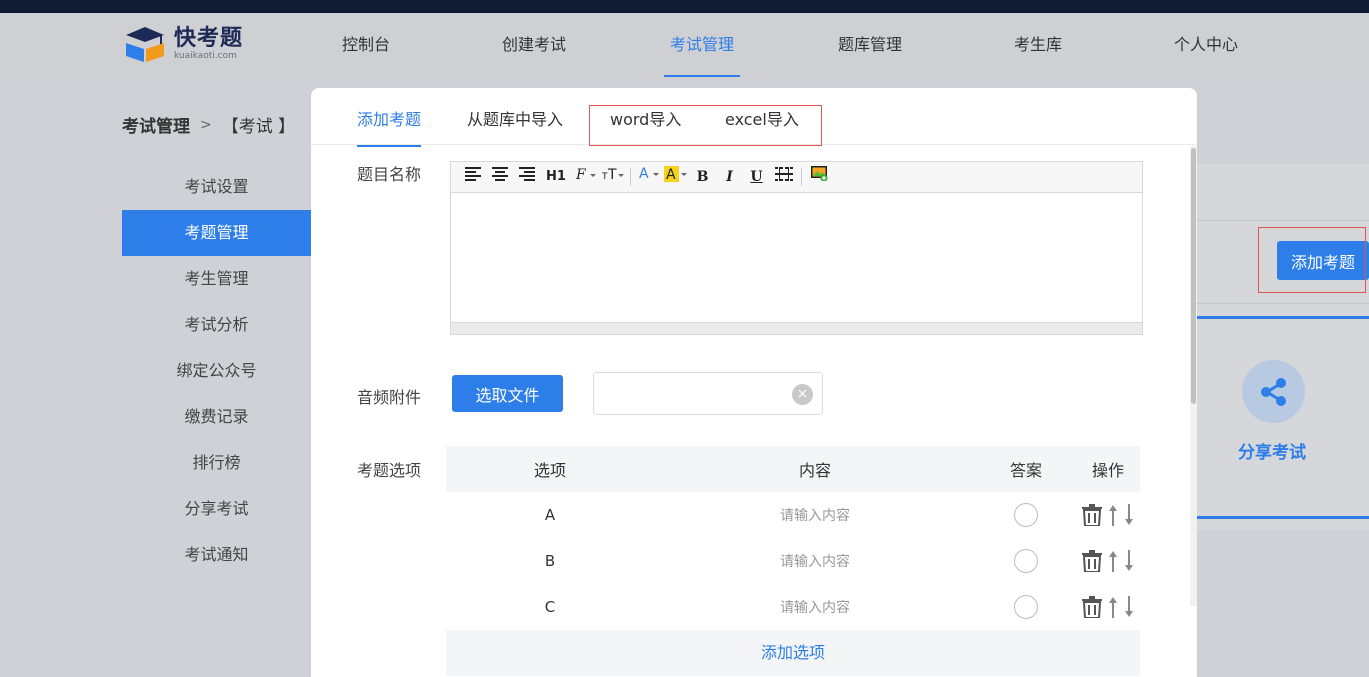 This screenshot has width=1369, height=677. What do you see at coordinates (216, 279) in the screenshot?
I see `sidebar-item-candidate-management: 考生管理` at bounding box center [216, 279].